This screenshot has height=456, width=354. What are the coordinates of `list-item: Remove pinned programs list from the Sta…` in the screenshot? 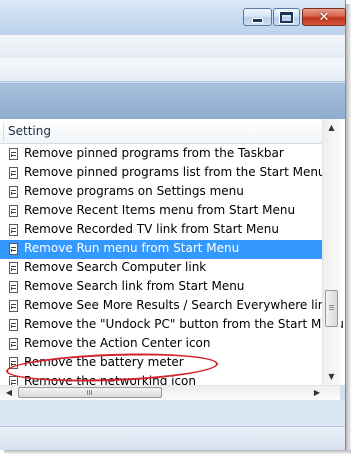 It's located at (163, 173).